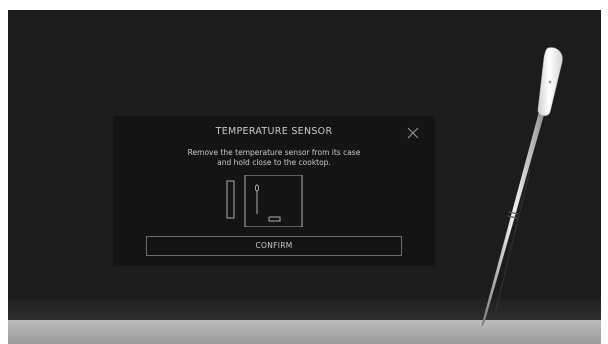 The height and width of the screenshot is (344, 608). I want to click on close-icon, so click(413, 133).